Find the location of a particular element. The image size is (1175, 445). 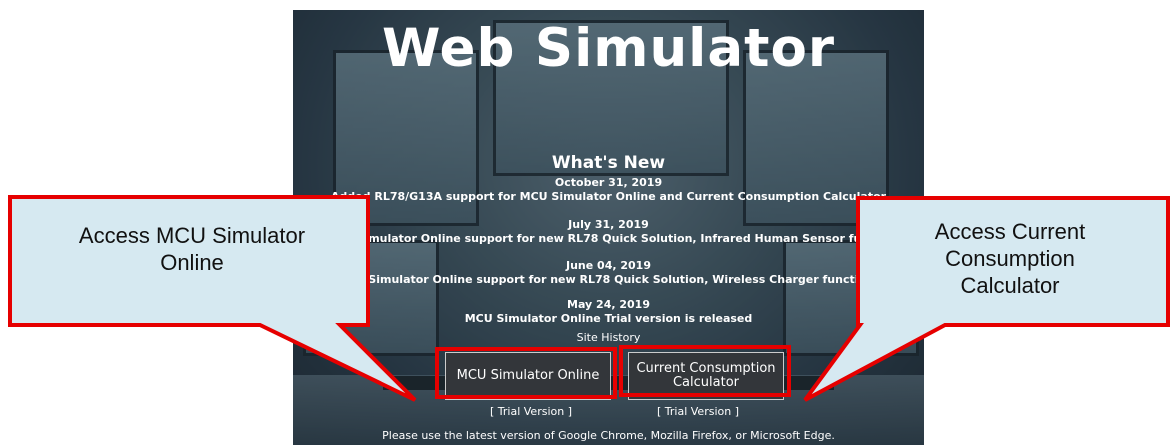

right-callout-line2: Consumption is located at coordinates (1010, 258).